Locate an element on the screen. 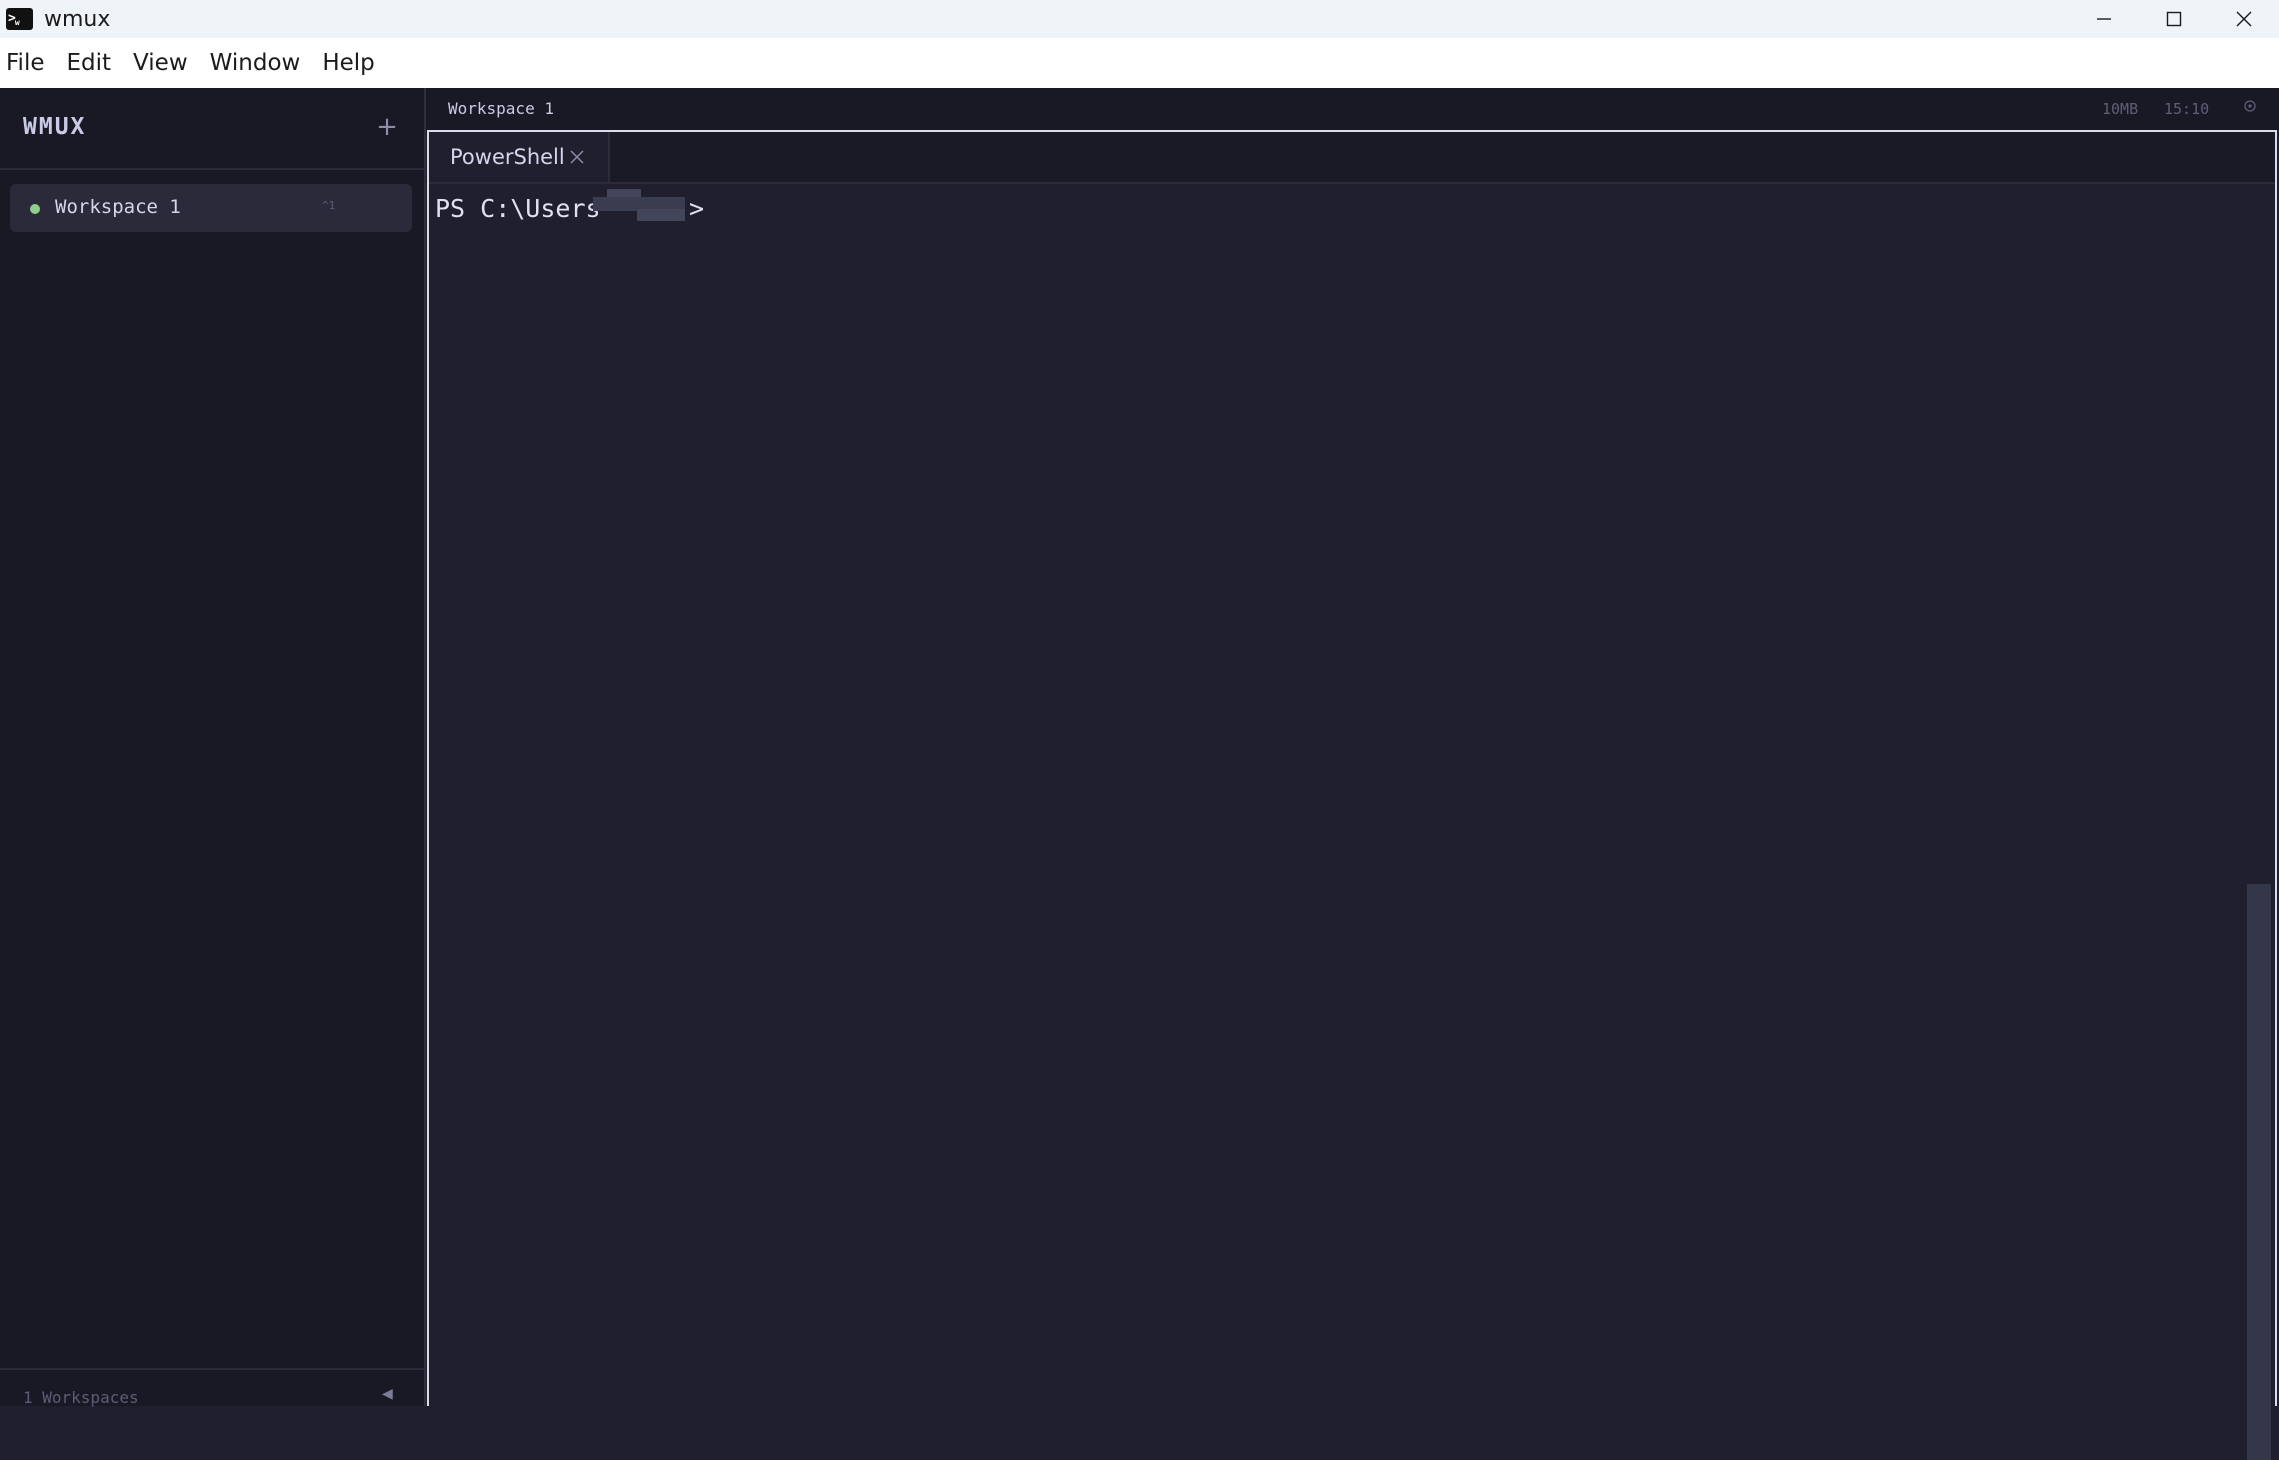 The height and width of the screenshot is (1460, 2279). maximize-icon is located at coordinates (2174, 19).